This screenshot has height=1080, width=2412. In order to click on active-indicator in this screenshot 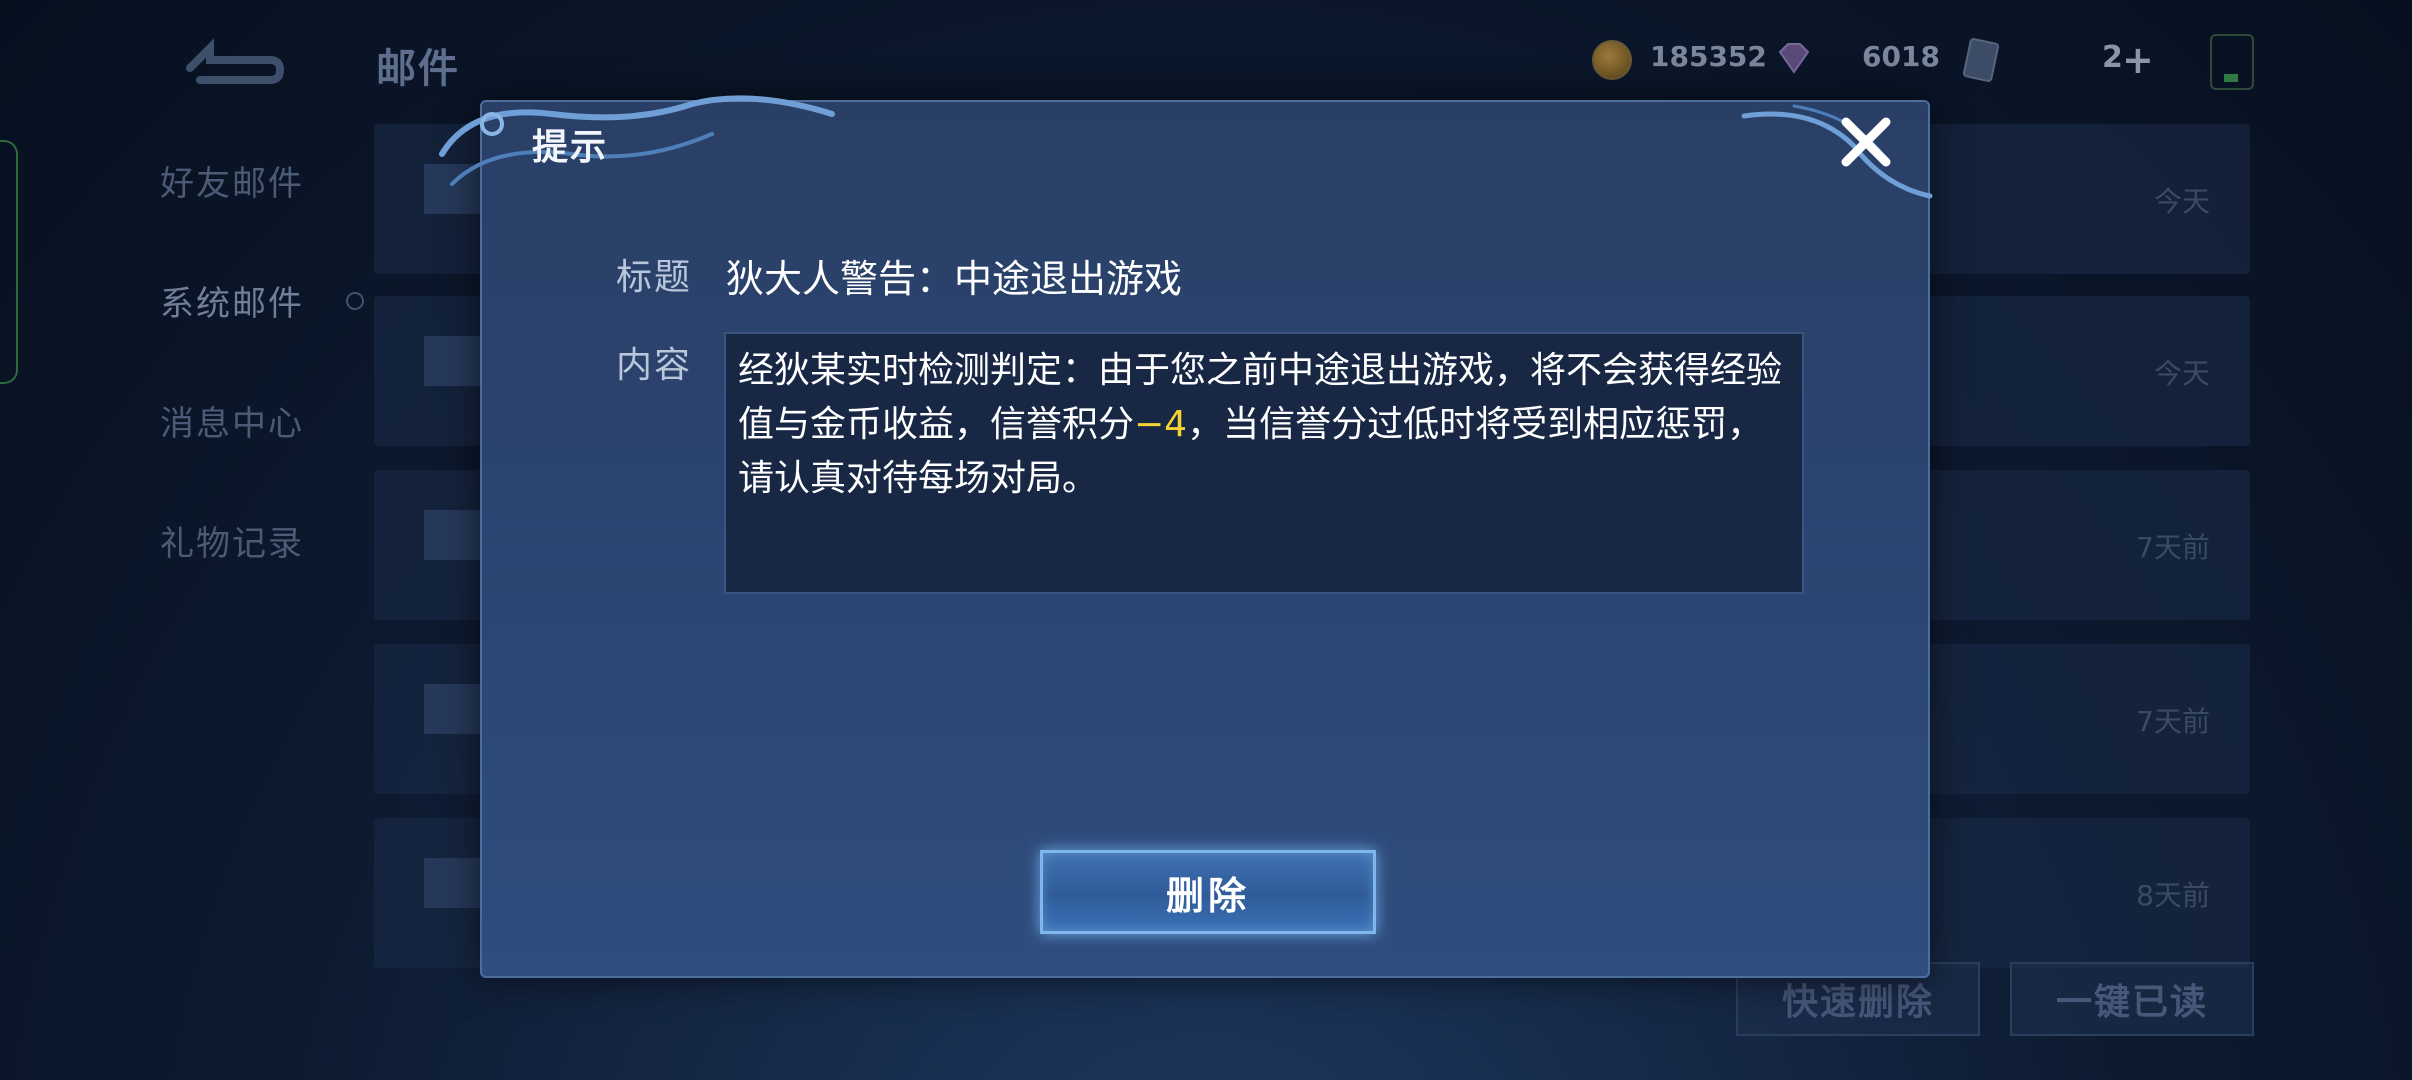, I will do `click(355, 301)`.